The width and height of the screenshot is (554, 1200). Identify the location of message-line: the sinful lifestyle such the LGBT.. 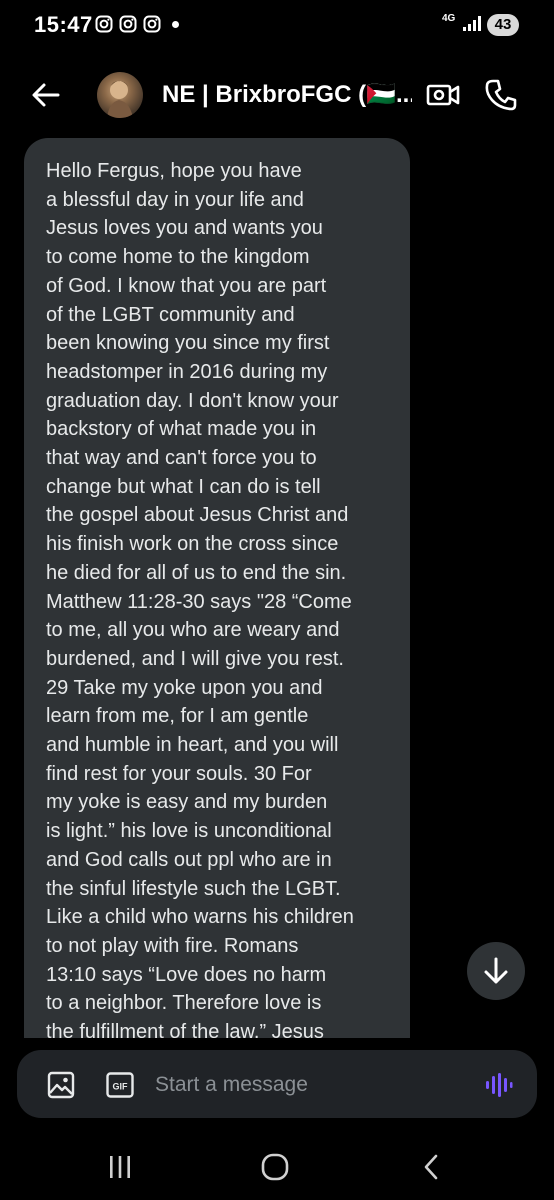
(193, 888).